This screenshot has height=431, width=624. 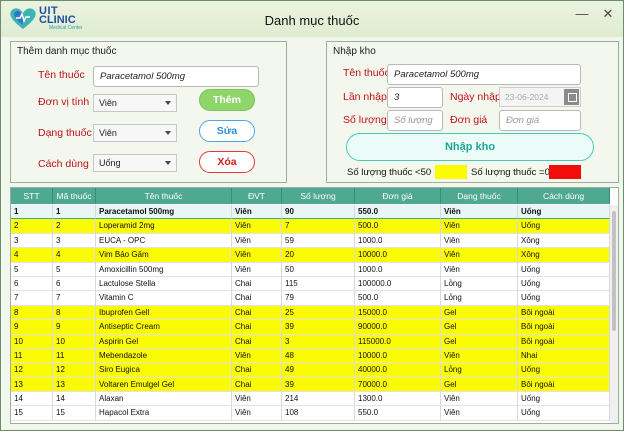 What do you see at coordinates (257, 196) in the screenshot?
I see `column-header-dvt: ĐVT` at bounding box center [257, 196].